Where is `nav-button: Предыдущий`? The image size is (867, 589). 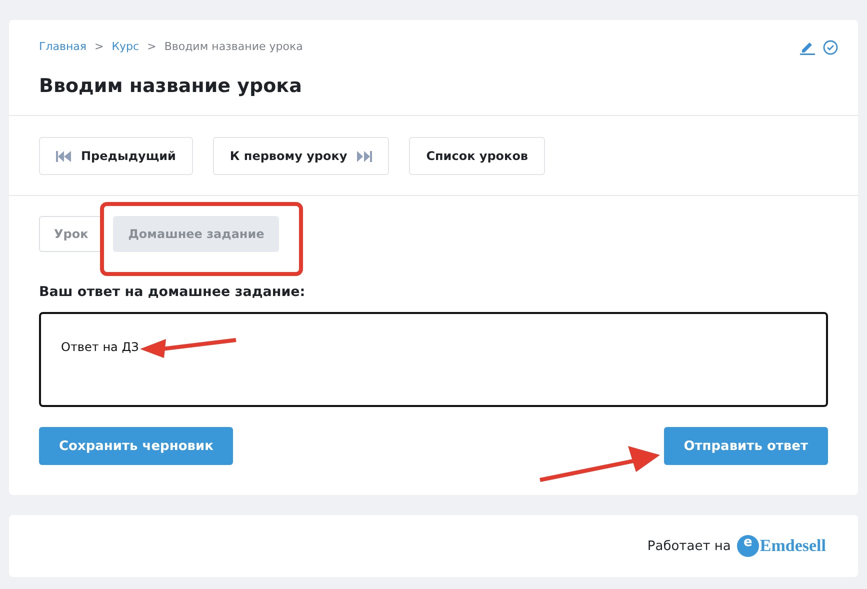
nav-button: Предыдущий is located at coordinates (116, 156).